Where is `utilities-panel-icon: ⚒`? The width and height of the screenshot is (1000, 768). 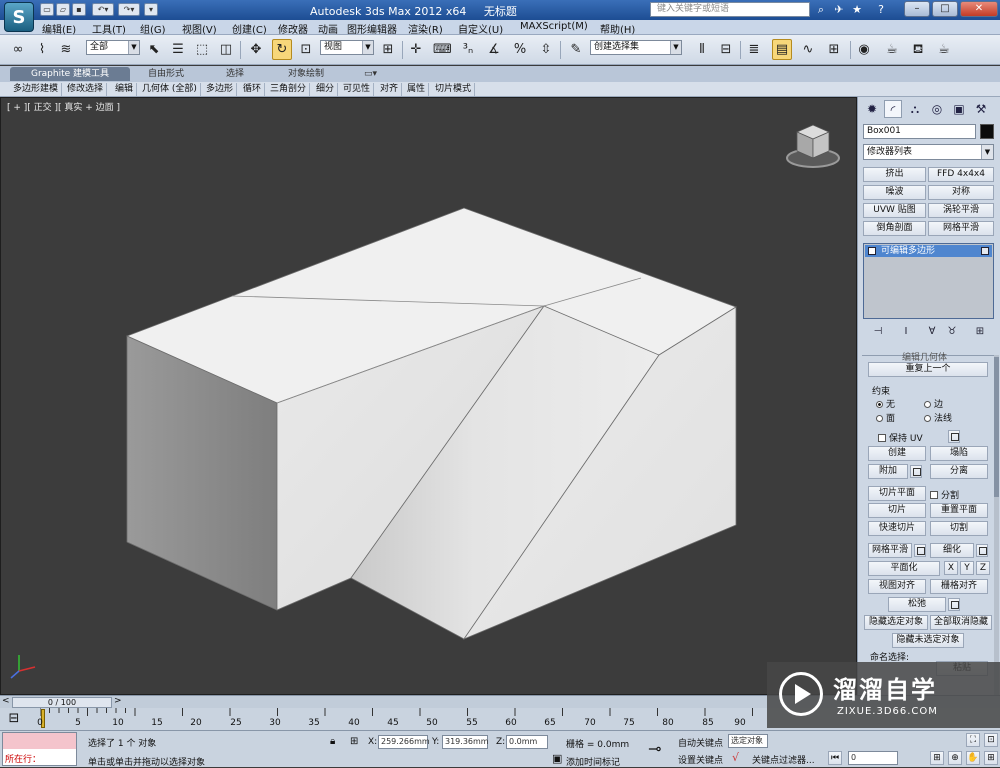 utilities-panel-icon: ⚒ is located at coordinates (981, 109).